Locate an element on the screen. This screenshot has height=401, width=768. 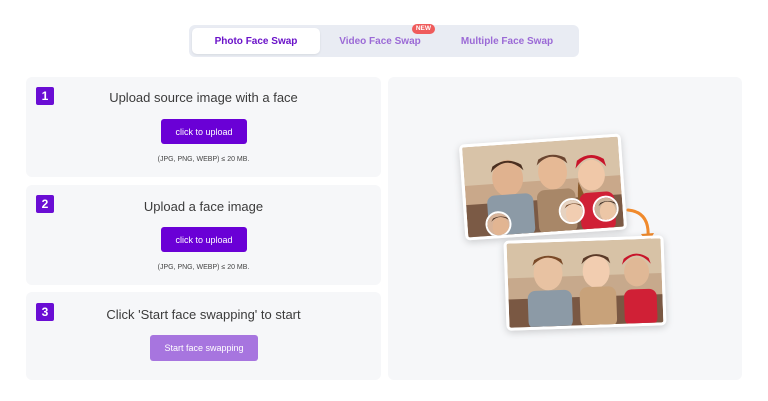
example-result-photo is located at coordinates (585, 283).